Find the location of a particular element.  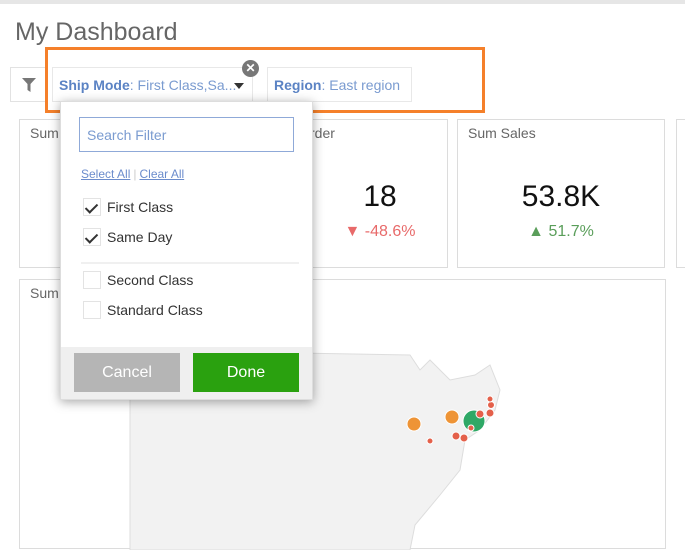

cancel-button: Cancel is located at coordinates (127, 372).